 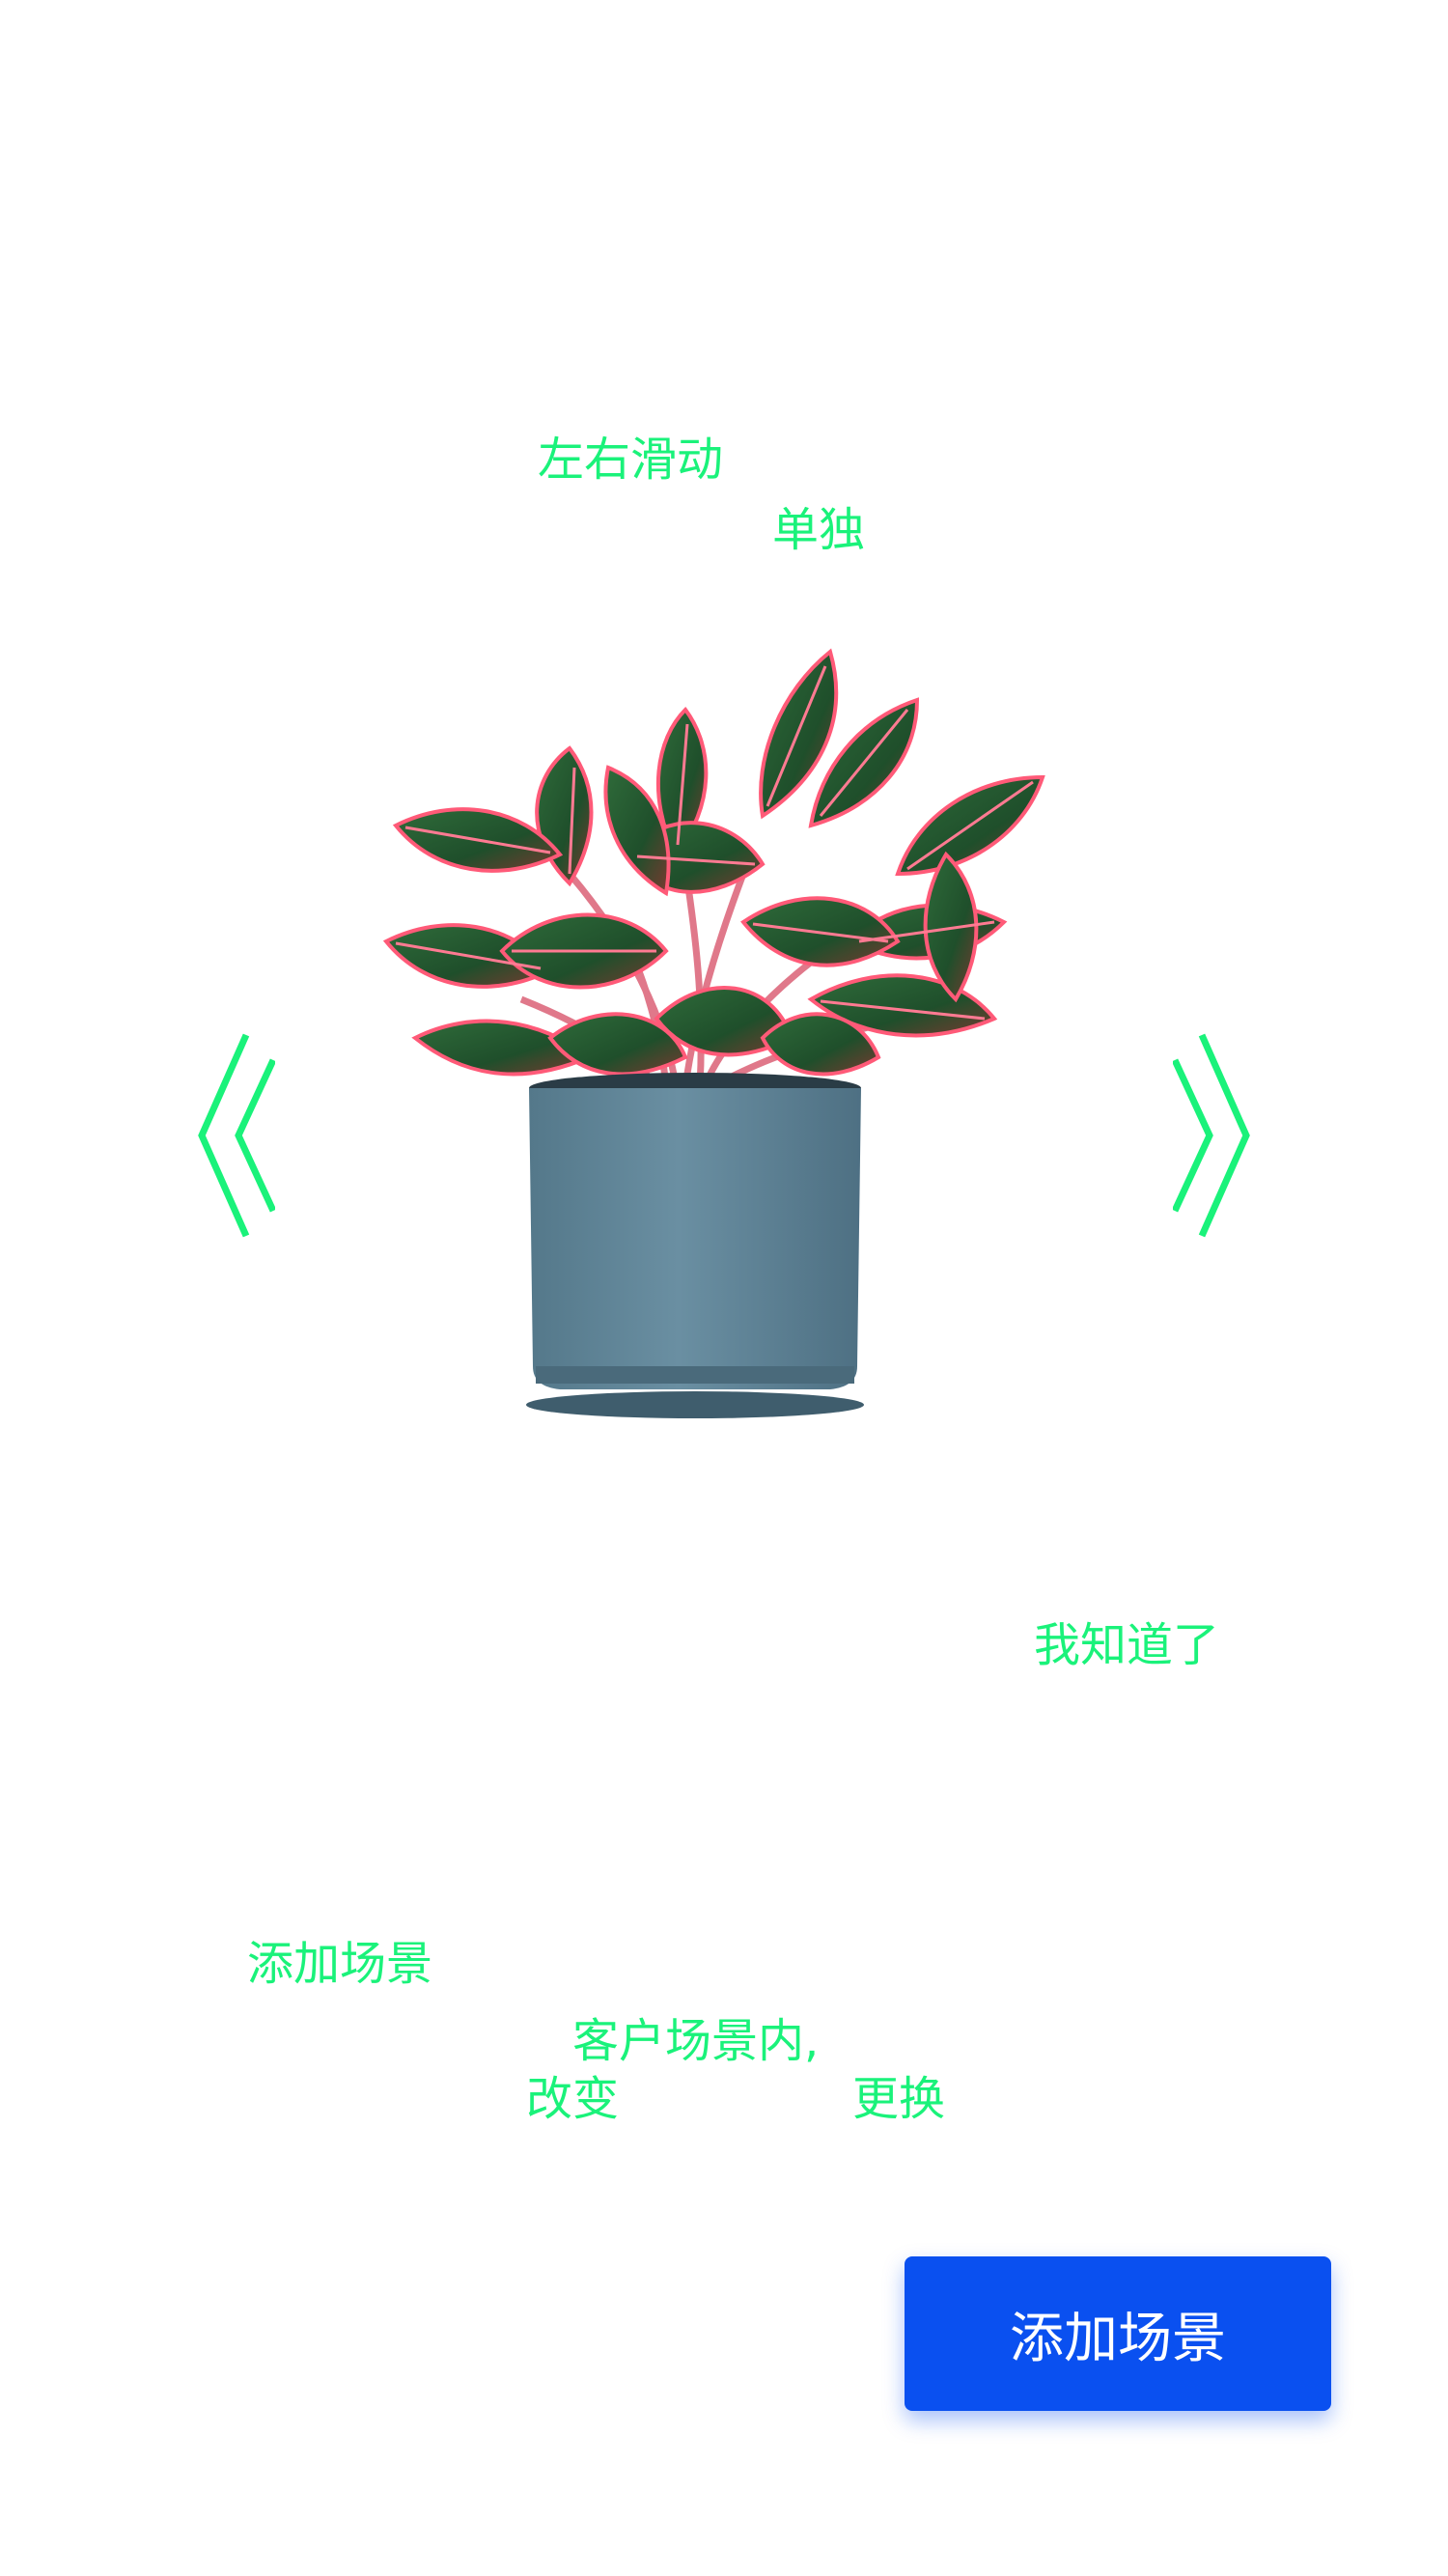 I want to click on plant-illustration, so click(x=714, y=1033).